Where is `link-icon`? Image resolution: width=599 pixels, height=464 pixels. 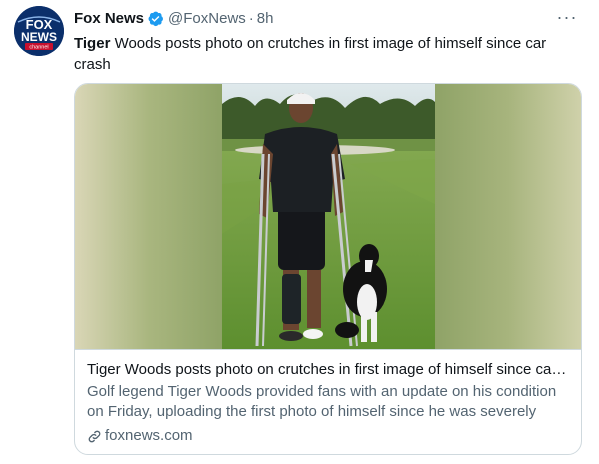
link-icon is located at coordinates (94, 436).